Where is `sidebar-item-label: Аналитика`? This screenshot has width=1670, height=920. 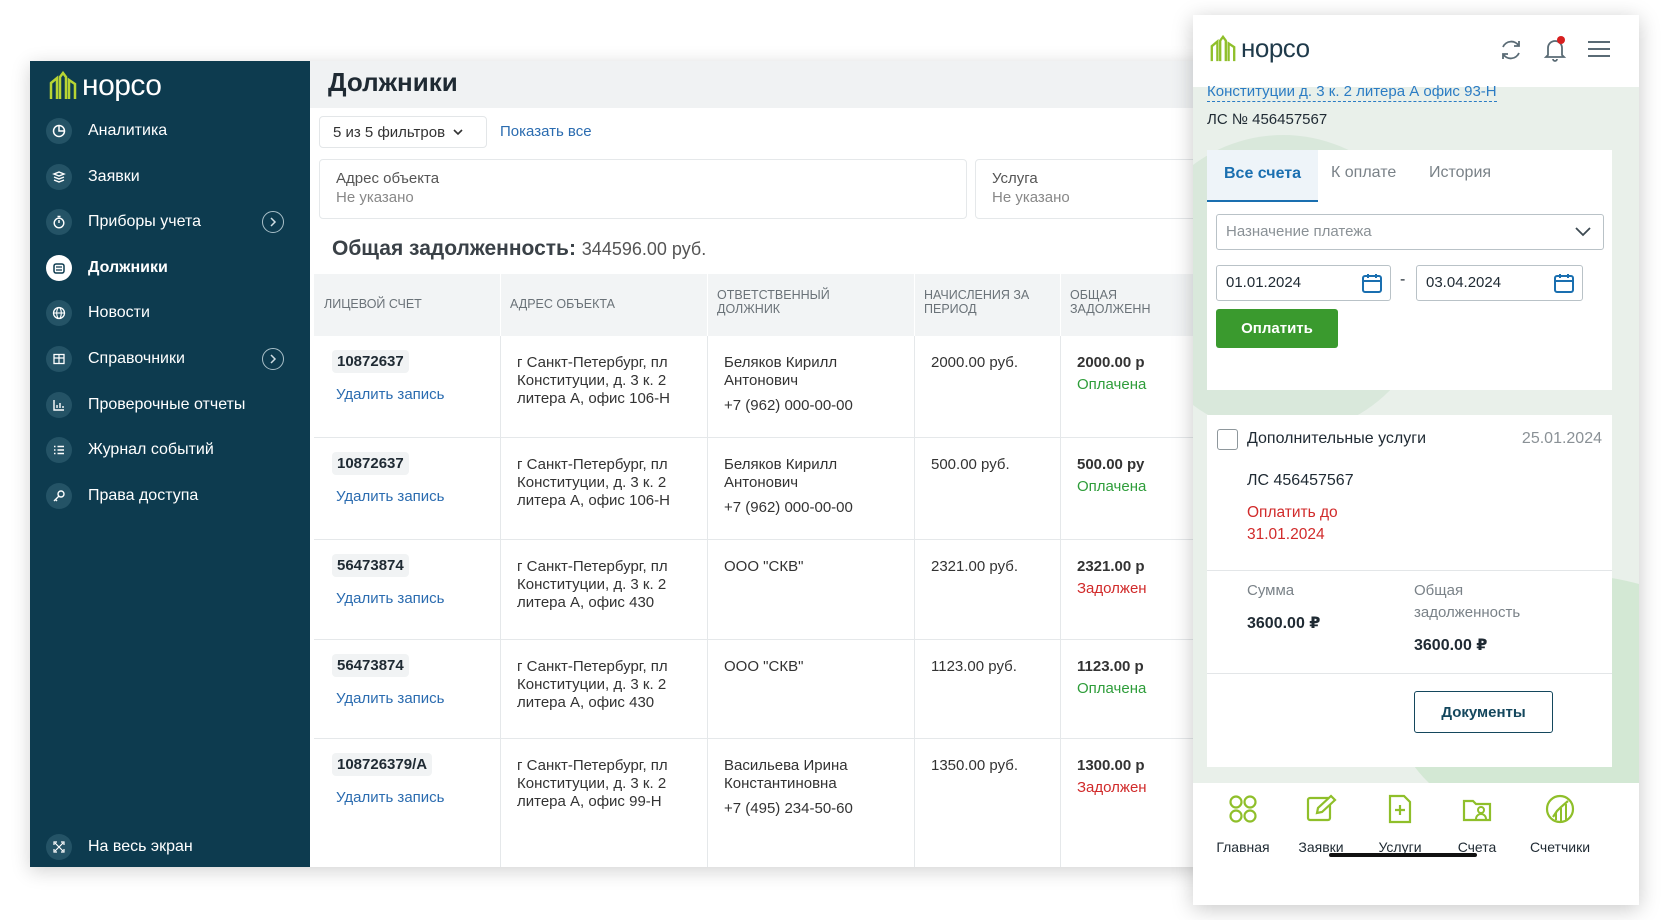 sidebar-item-label: Аналитика is located at coordinates (128, 130).